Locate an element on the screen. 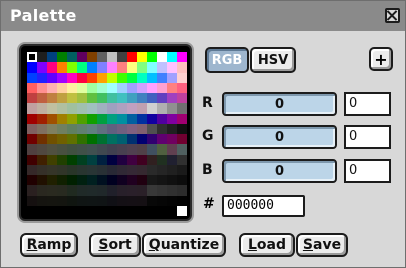 The height and width of the screenshot is (268, 406). blue-slider: 0 is located at coordinates (279, 171).